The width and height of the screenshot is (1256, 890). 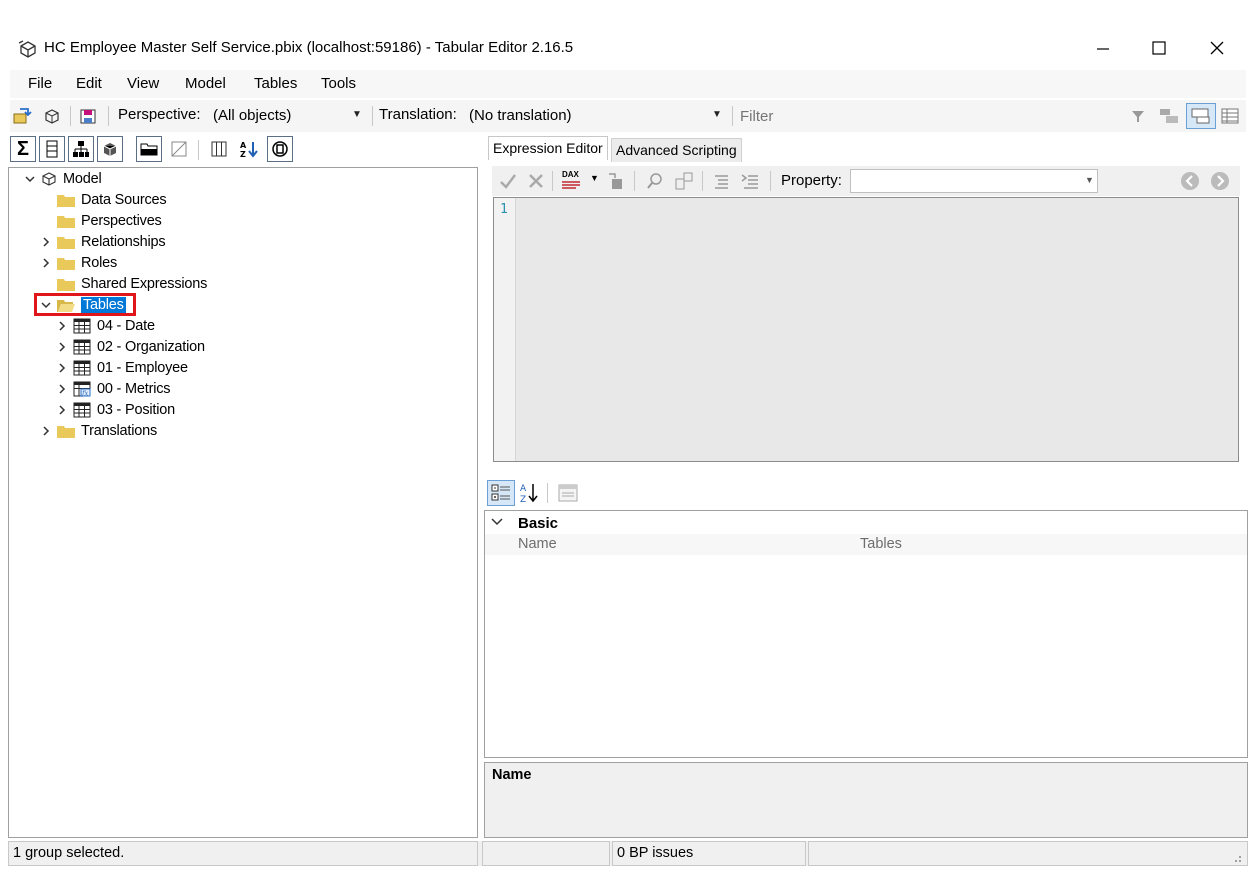 What do you see at coordinates (205, 83) in the screenshot?
I see `menu-model: Model` at bounding box center [205, 83].